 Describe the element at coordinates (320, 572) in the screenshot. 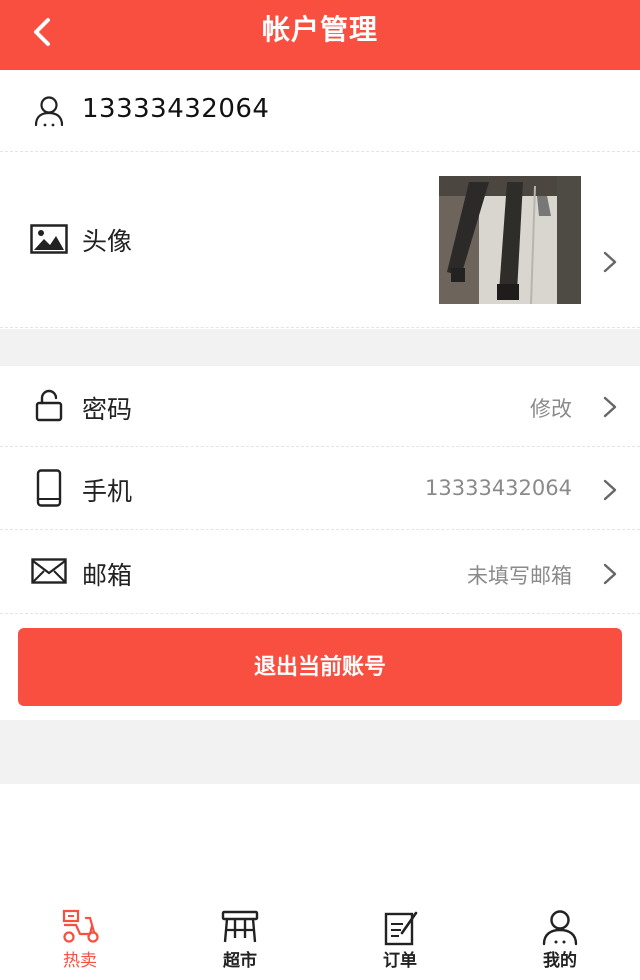

I see `email-row: 邮箱 未填写邮箱` at that location.